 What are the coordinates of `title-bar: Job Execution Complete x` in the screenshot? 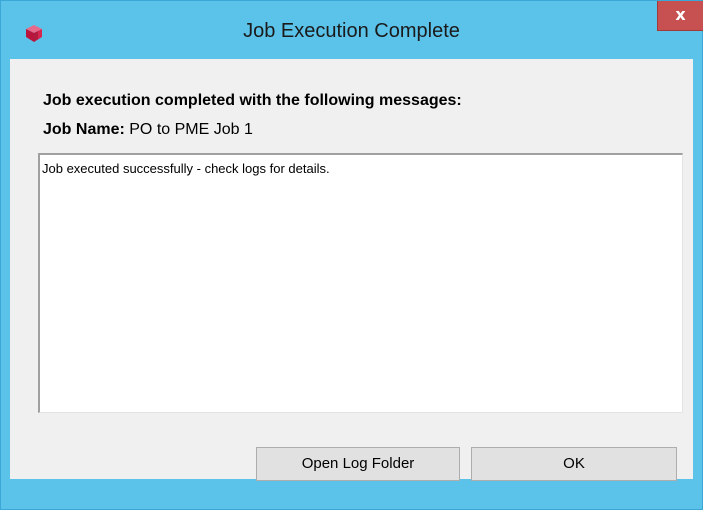 It's located at (352, 30).